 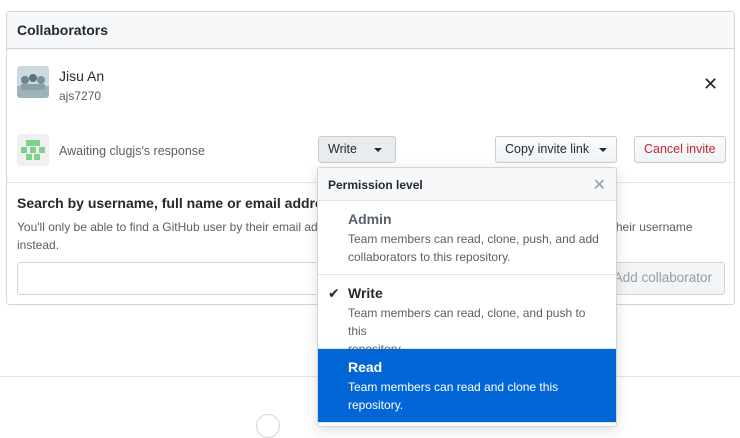 I want to click on dropdown-title: Permission level, so click(x=375, y=185).